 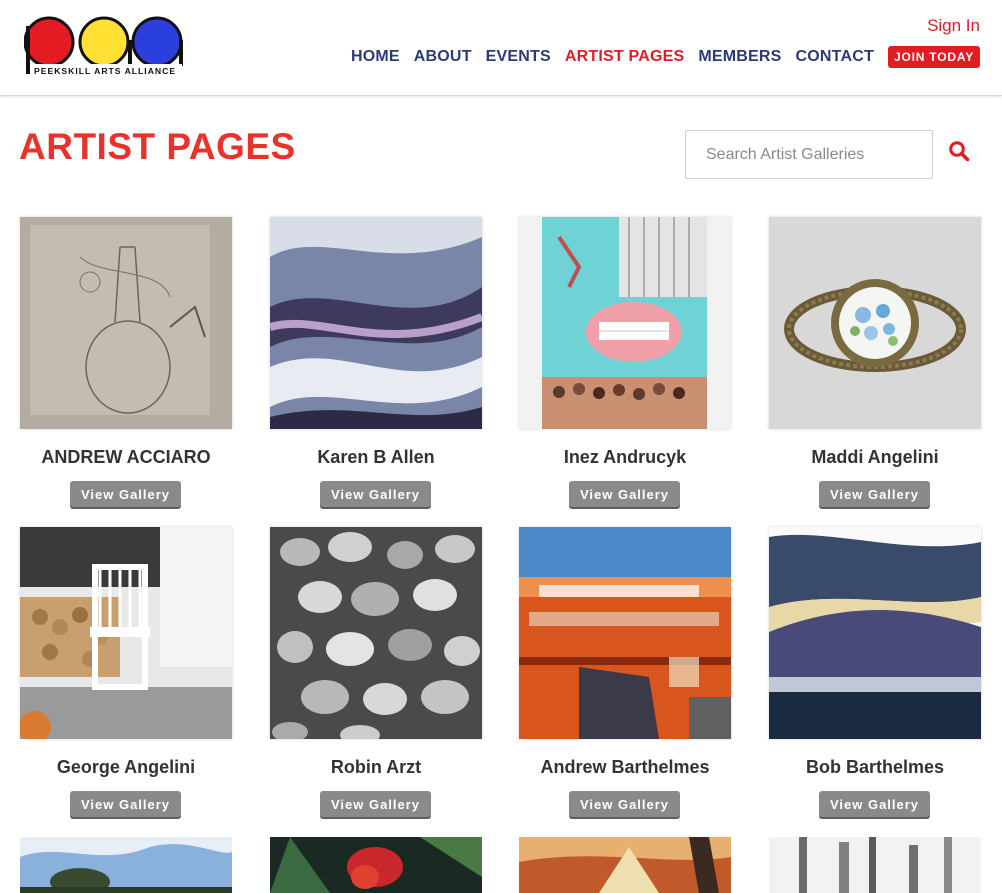 I want to click on nav-contact: CONTACT, so click(x=835, y=57).